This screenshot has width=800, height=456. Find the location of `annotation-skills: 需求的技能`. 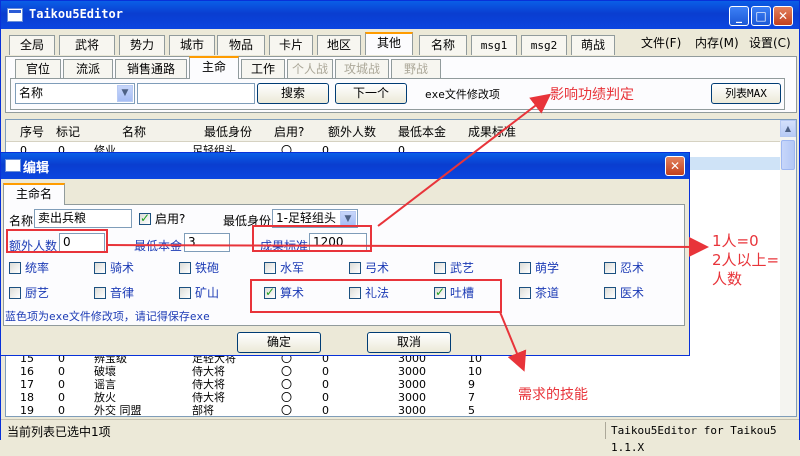

annotation-skills: 需求的技能 is located at coordinates (553, 395).